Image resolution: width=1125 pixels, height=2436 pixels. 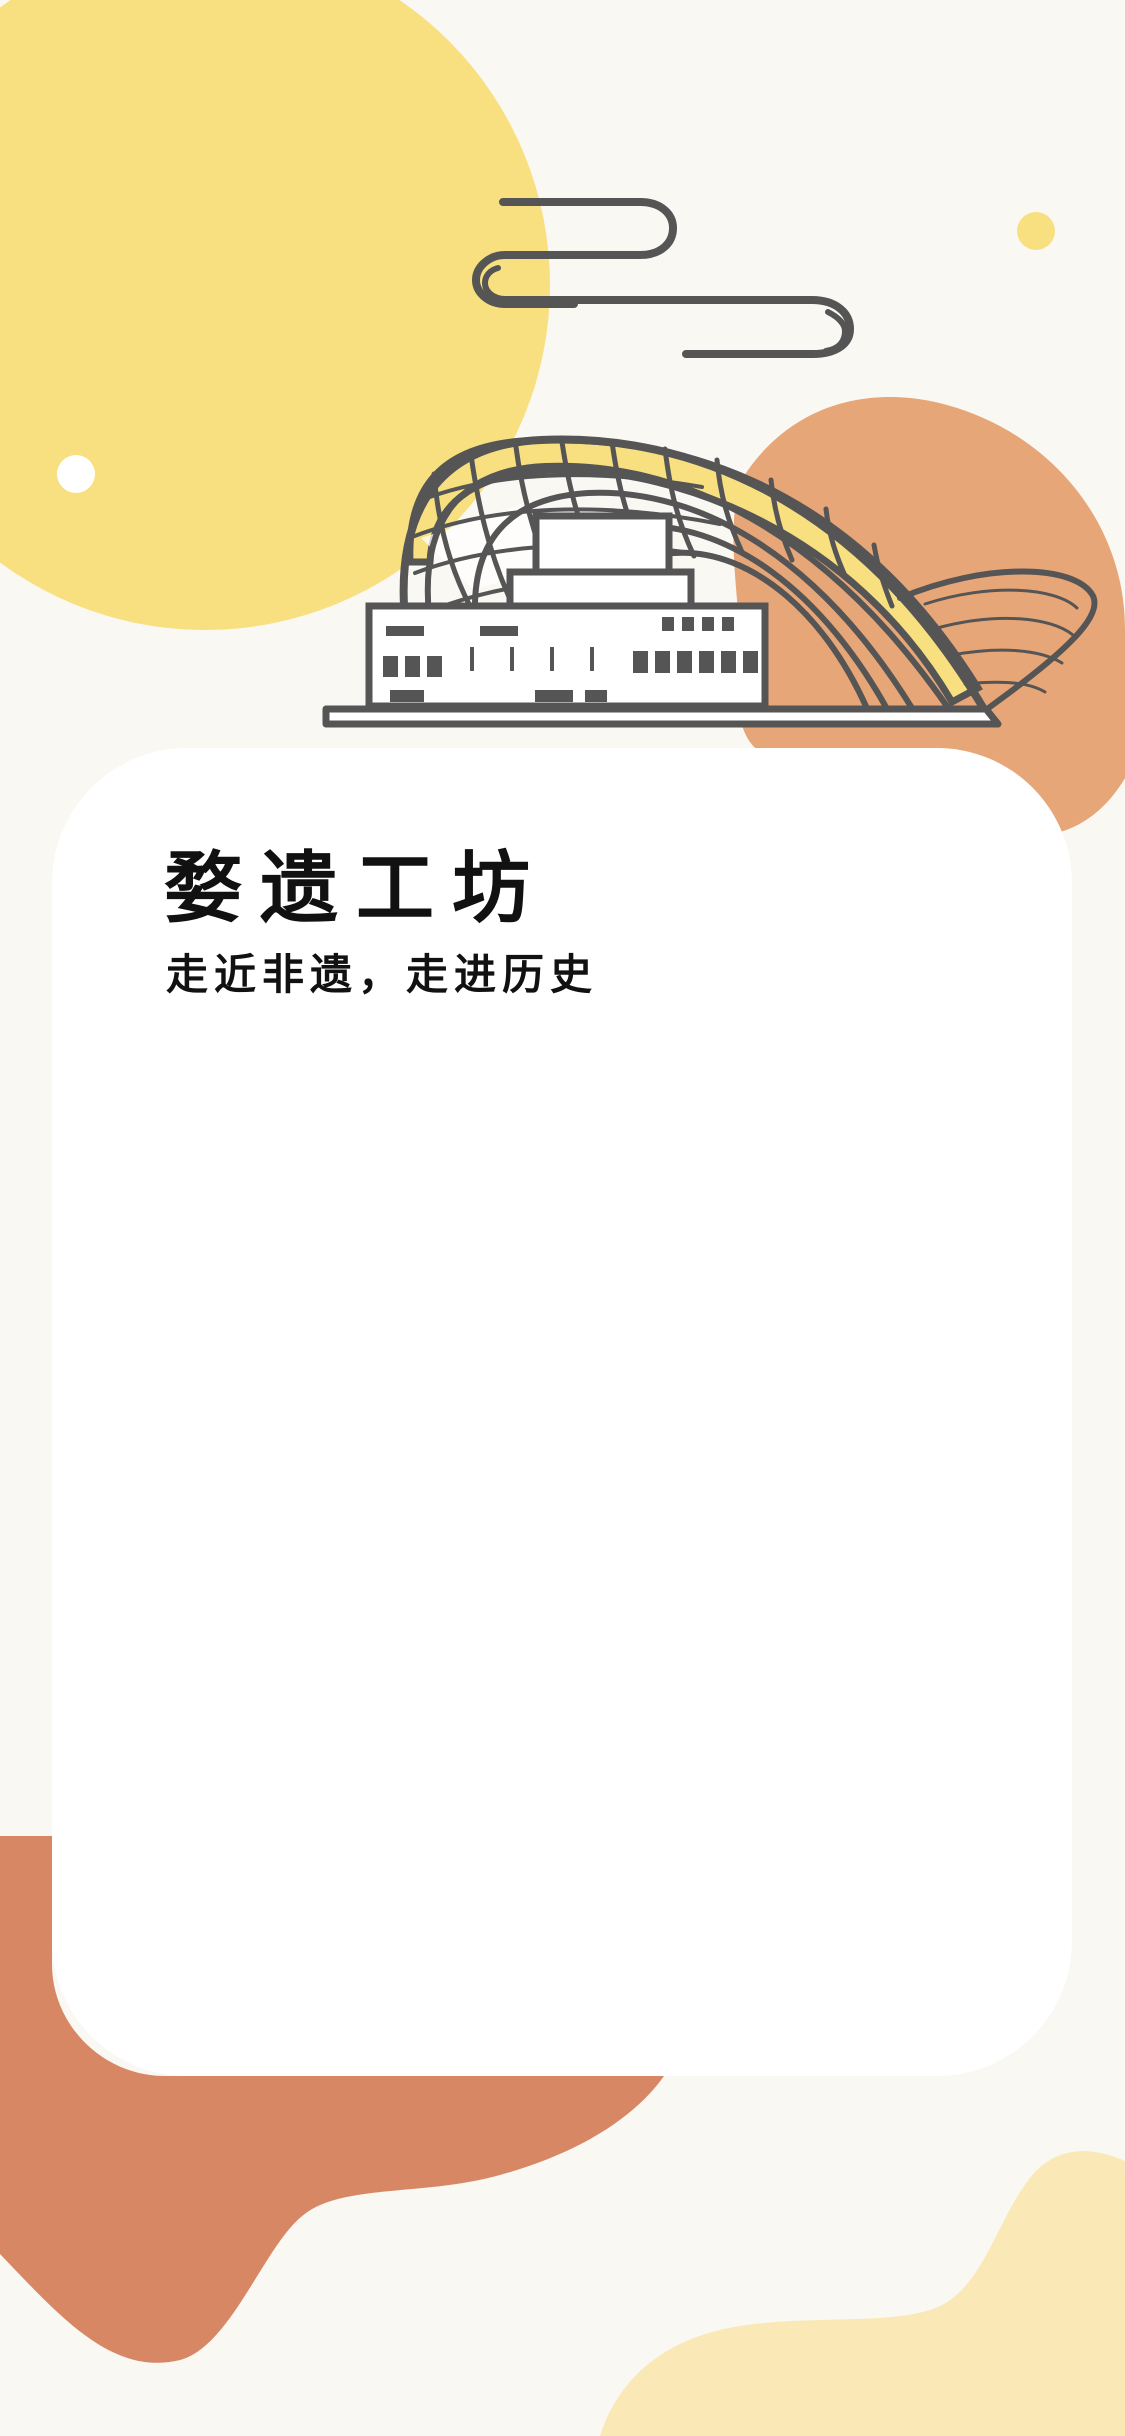 What do you see at coordinates (76, 474) in the screenshot?
I see `white-dot` at bounding box center [76, 474].